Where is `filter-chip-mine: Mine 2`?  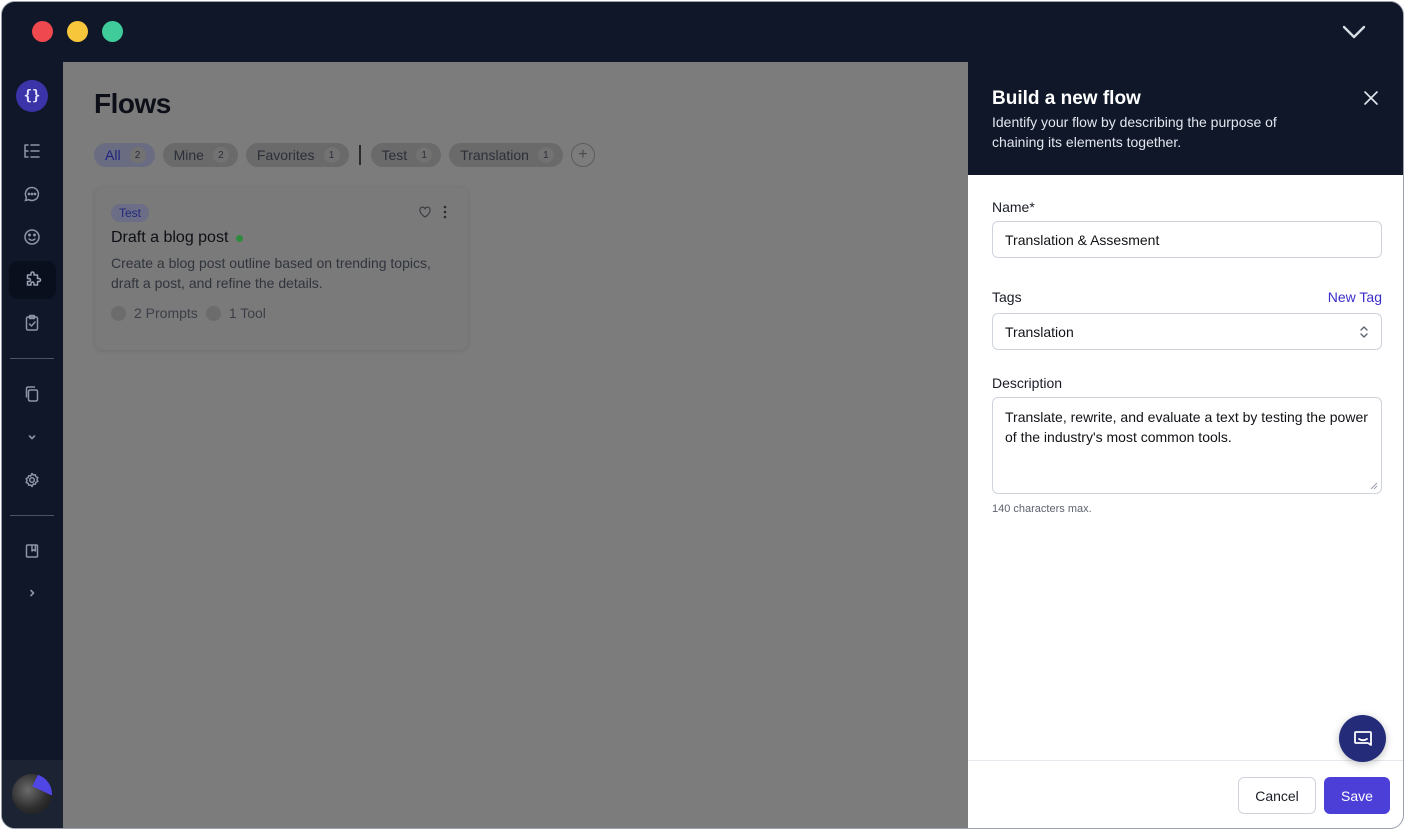 filter-chip-mine: Mine 2 is located at coordinates (200, 155).